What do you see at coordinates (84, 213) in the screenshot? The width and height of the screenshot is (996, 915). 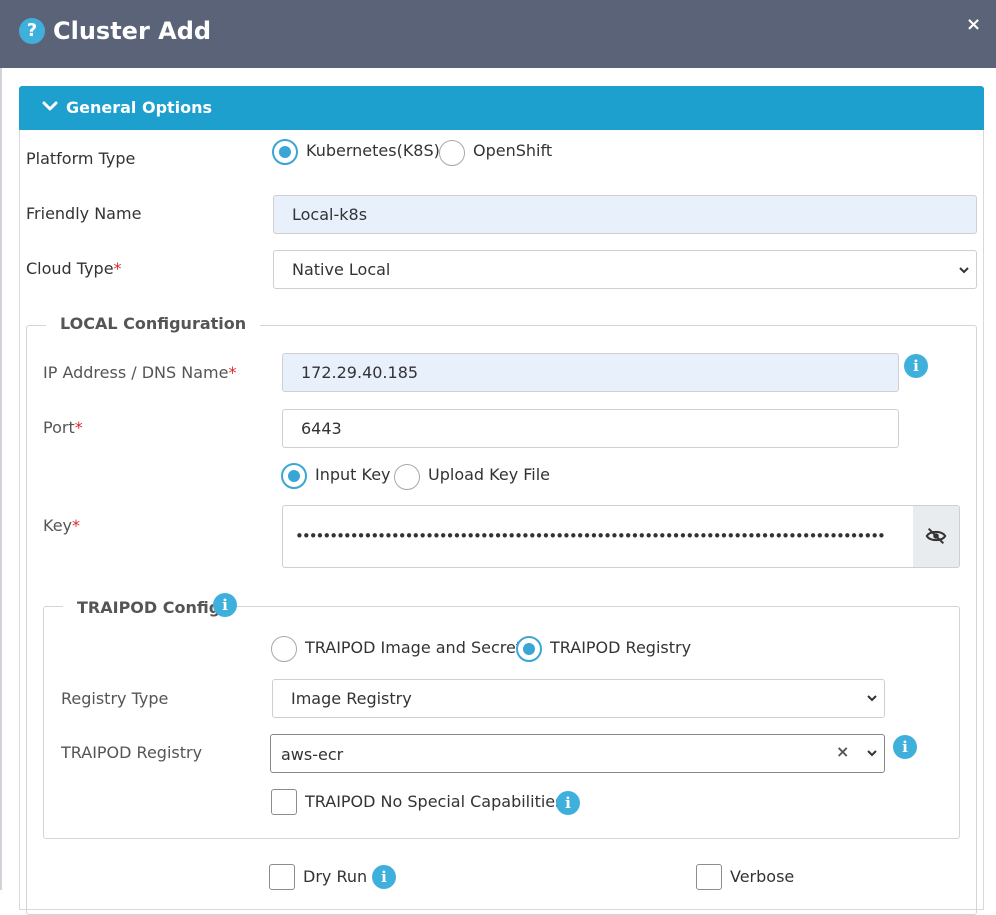 I see `friendly-name-label: Friendly Name` at bounding box center [84, 213].